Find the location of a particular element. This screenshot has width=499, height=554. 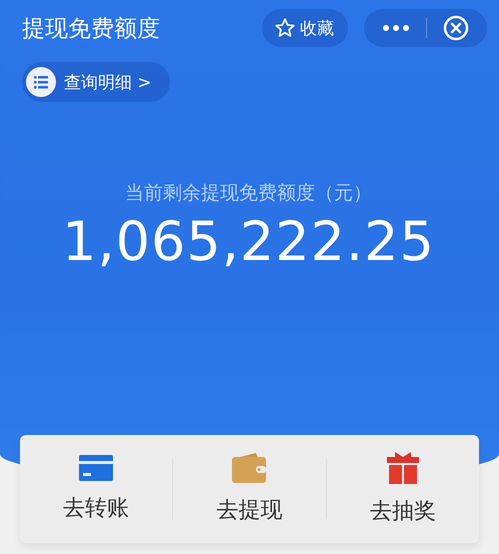

action-button: 去转账 is located at coordinates (96, 489).